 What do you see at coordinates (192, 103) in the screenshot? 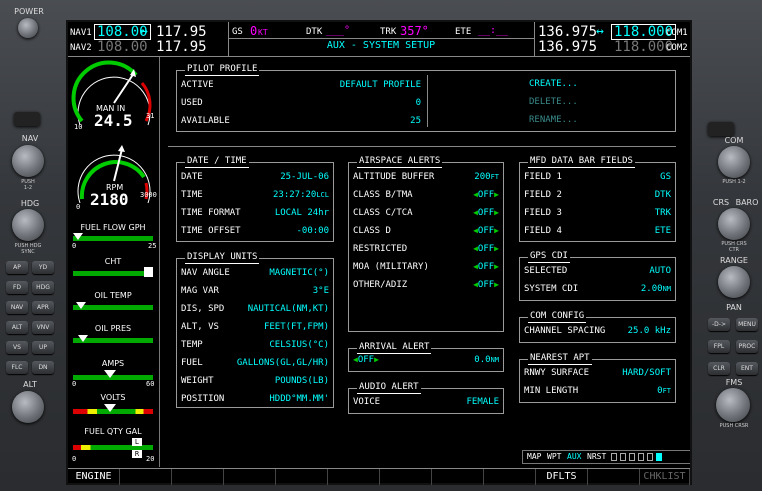
I see `used-label: USED` at bounding box center [192, 103].